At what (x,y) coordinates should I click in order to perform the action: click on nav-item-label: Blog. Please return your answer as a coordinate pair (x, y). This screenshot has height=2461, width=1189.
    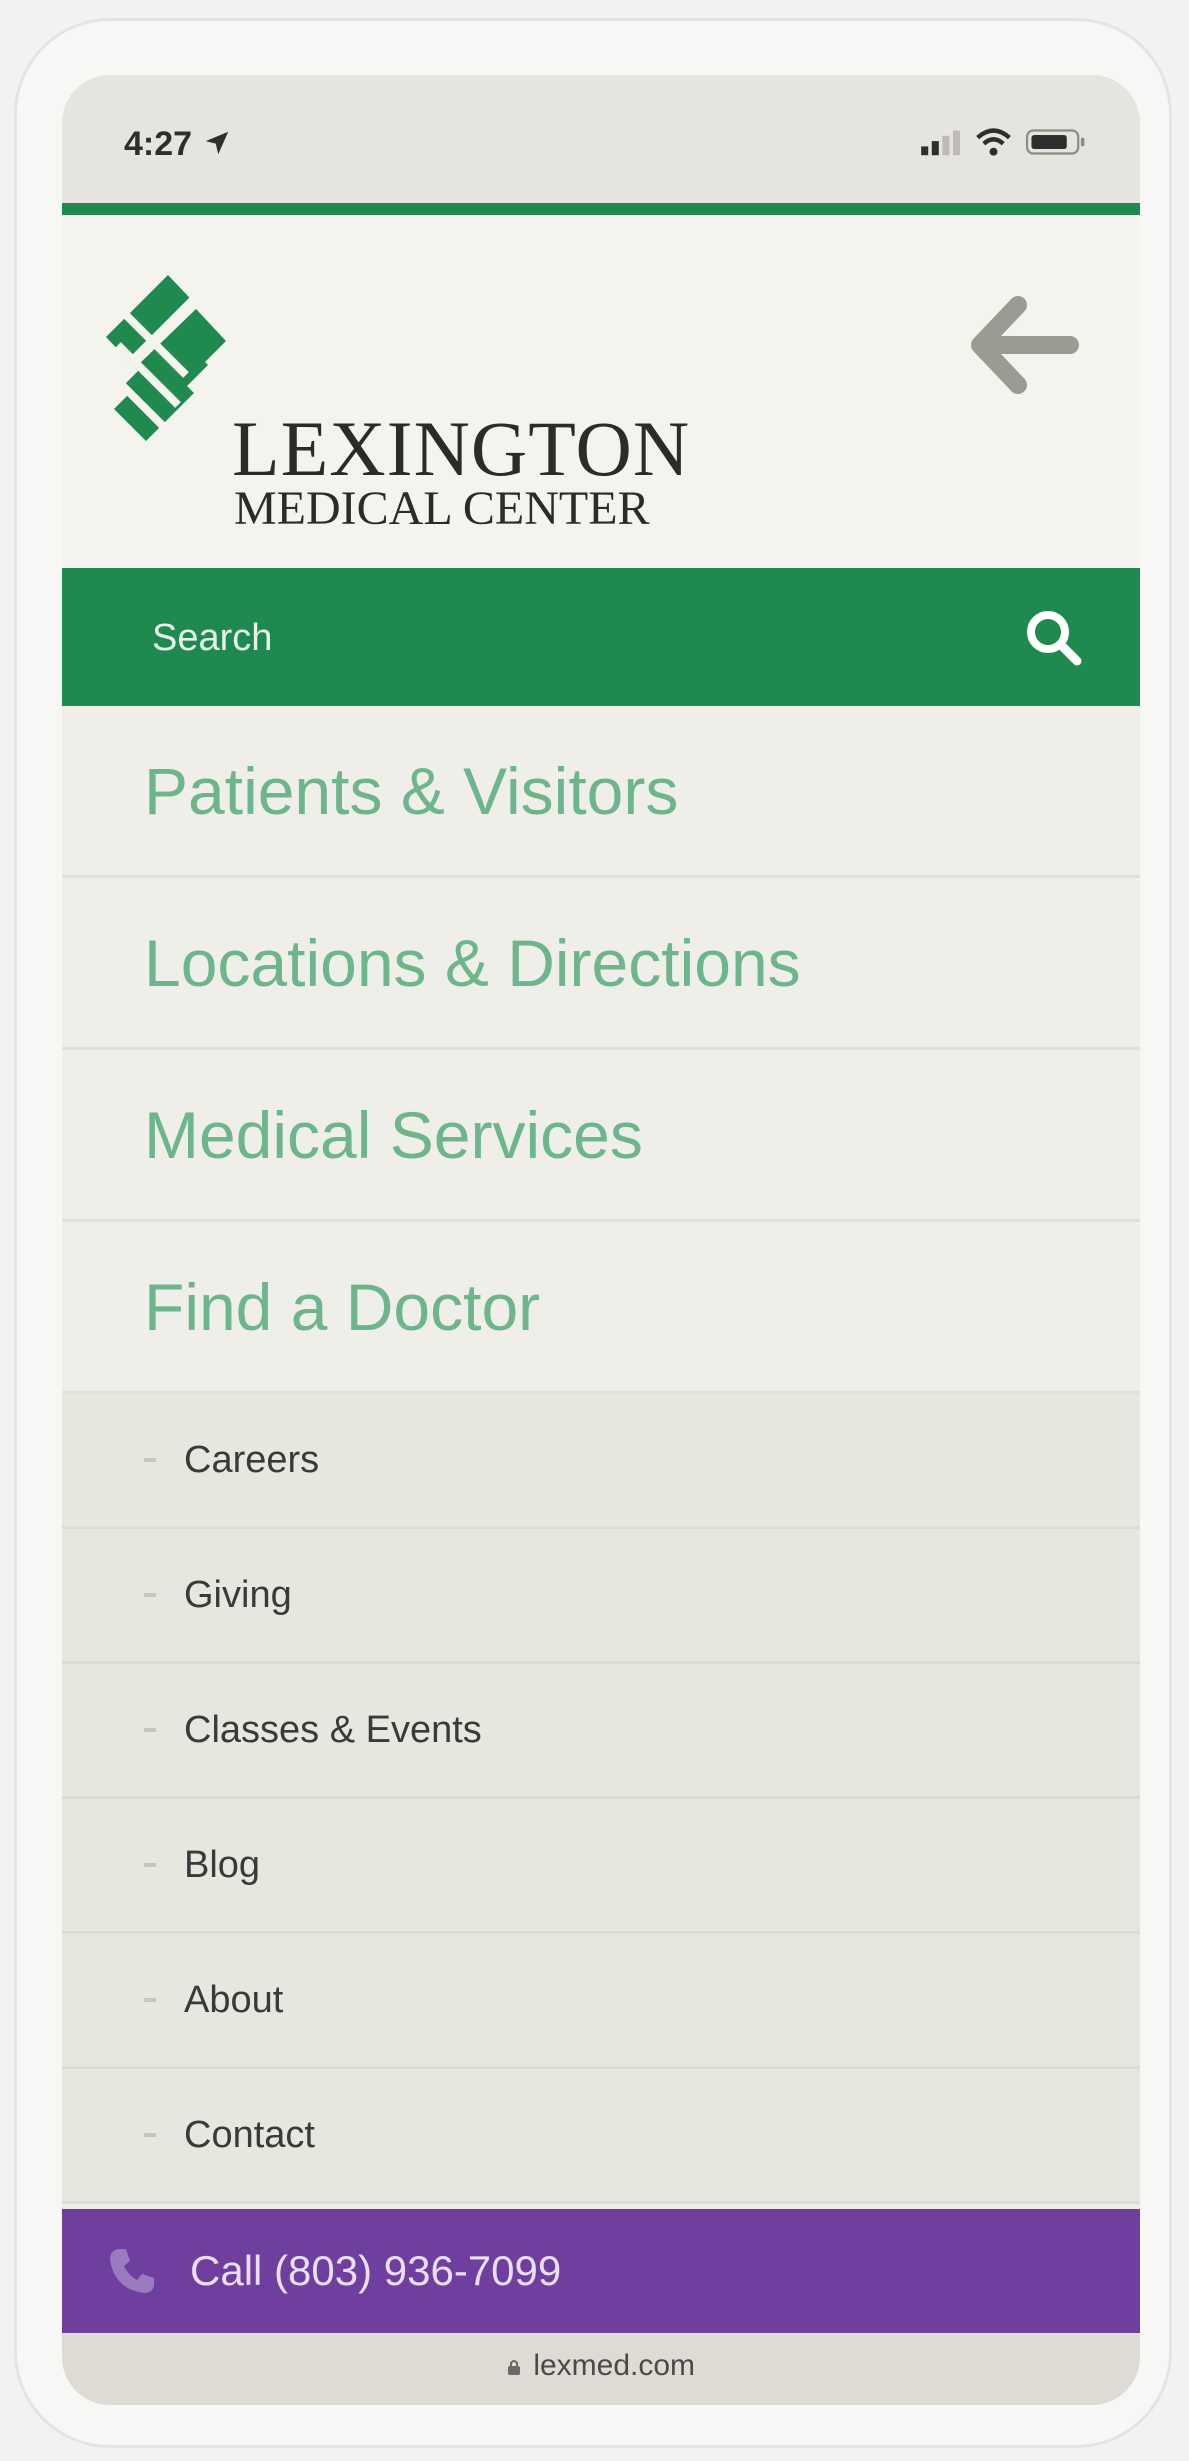
    Looking at the image, I should click on (222, 1864).